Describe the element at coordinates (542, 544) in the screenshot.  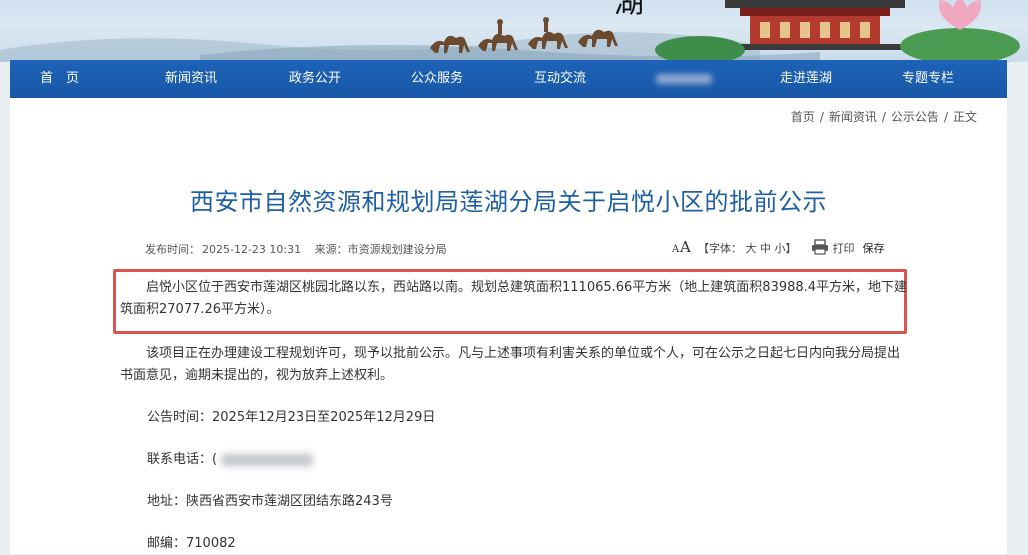
I see `postcode: 邮编：710082` at that location.